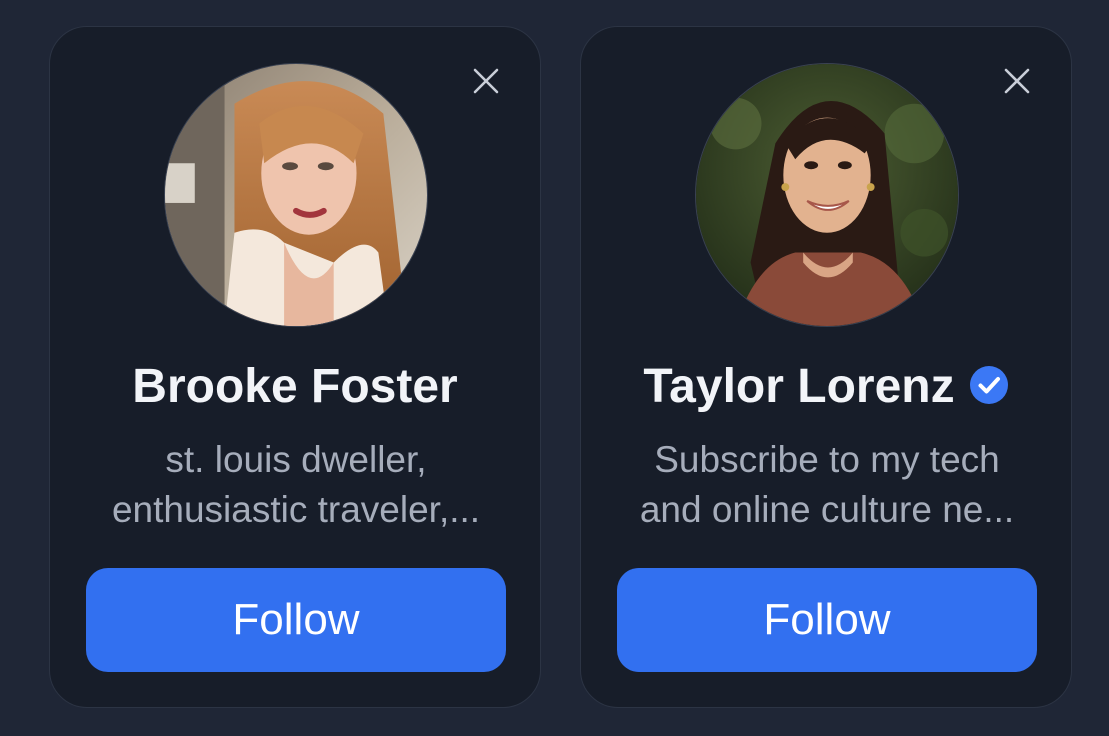 This screenshot has height=736, width=1109. I want to click on name-text: Taylor Lorenz, so click(799, 386).